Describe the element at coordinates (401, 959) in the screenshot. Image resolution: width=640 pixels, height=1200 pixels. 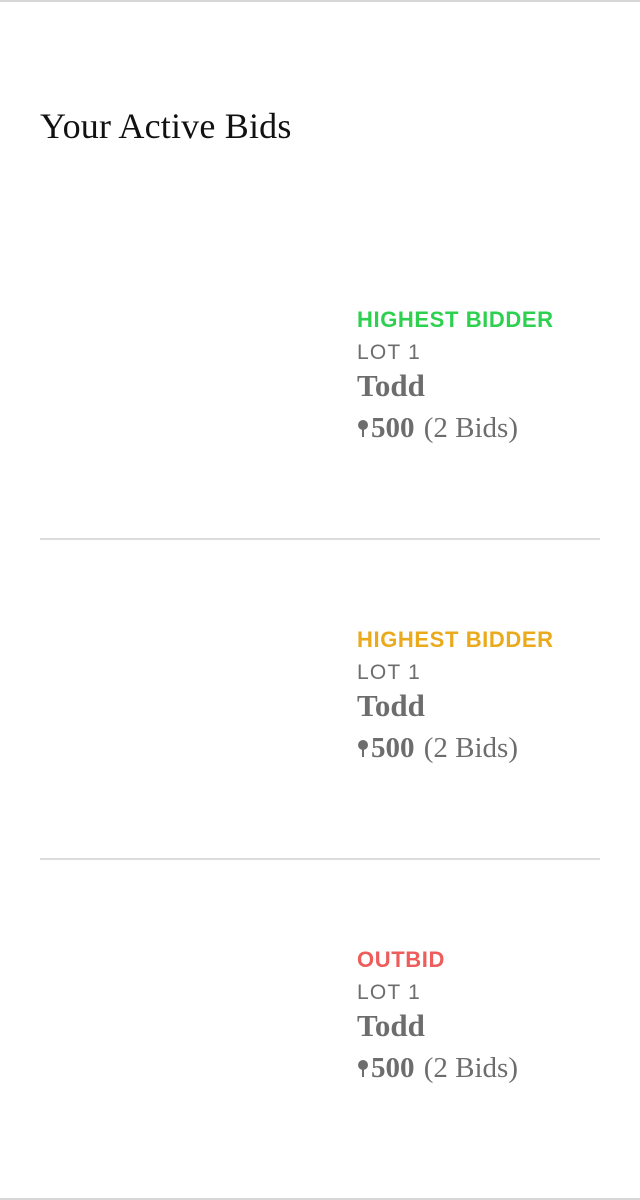
I see `bid-status: OUTBID` at that location.